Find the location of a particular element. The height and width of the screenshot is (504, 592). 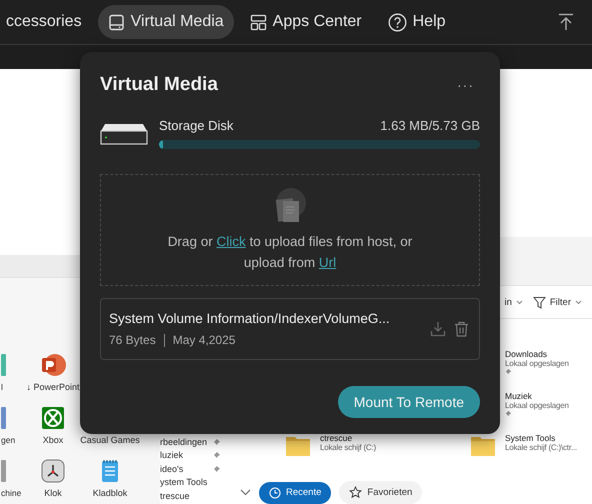

sidebar-item: luziek is located at coordinates (192, 455).